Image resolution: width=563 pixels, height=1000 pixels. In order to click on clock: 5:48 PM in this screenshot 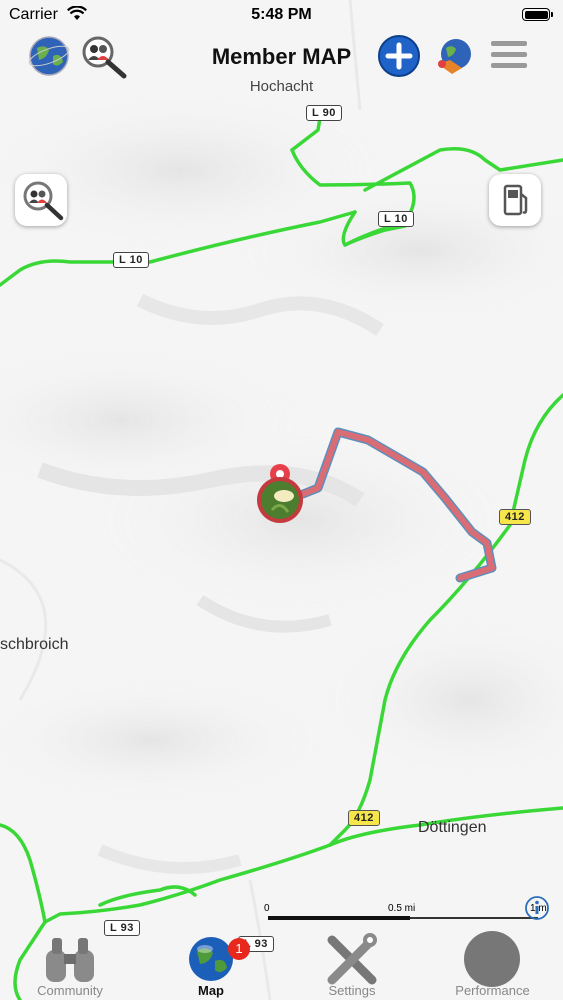, I will do `click(281, 14)`.